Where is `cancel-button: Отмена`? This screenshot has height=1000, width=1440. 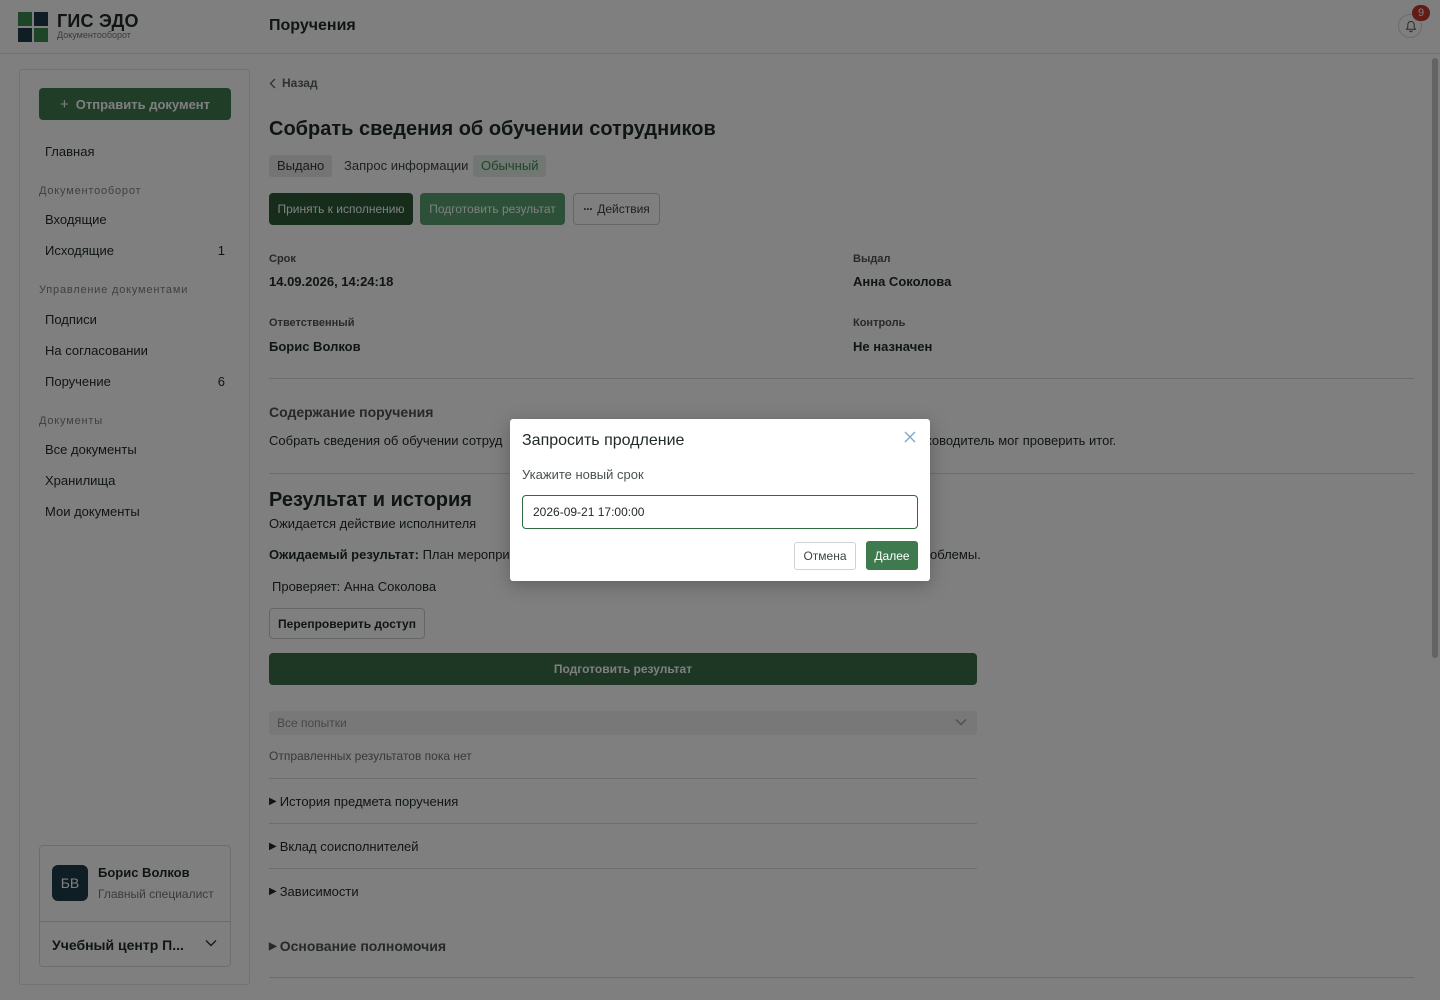
cancel-button: Отмена is located at coordinates (825, 556).